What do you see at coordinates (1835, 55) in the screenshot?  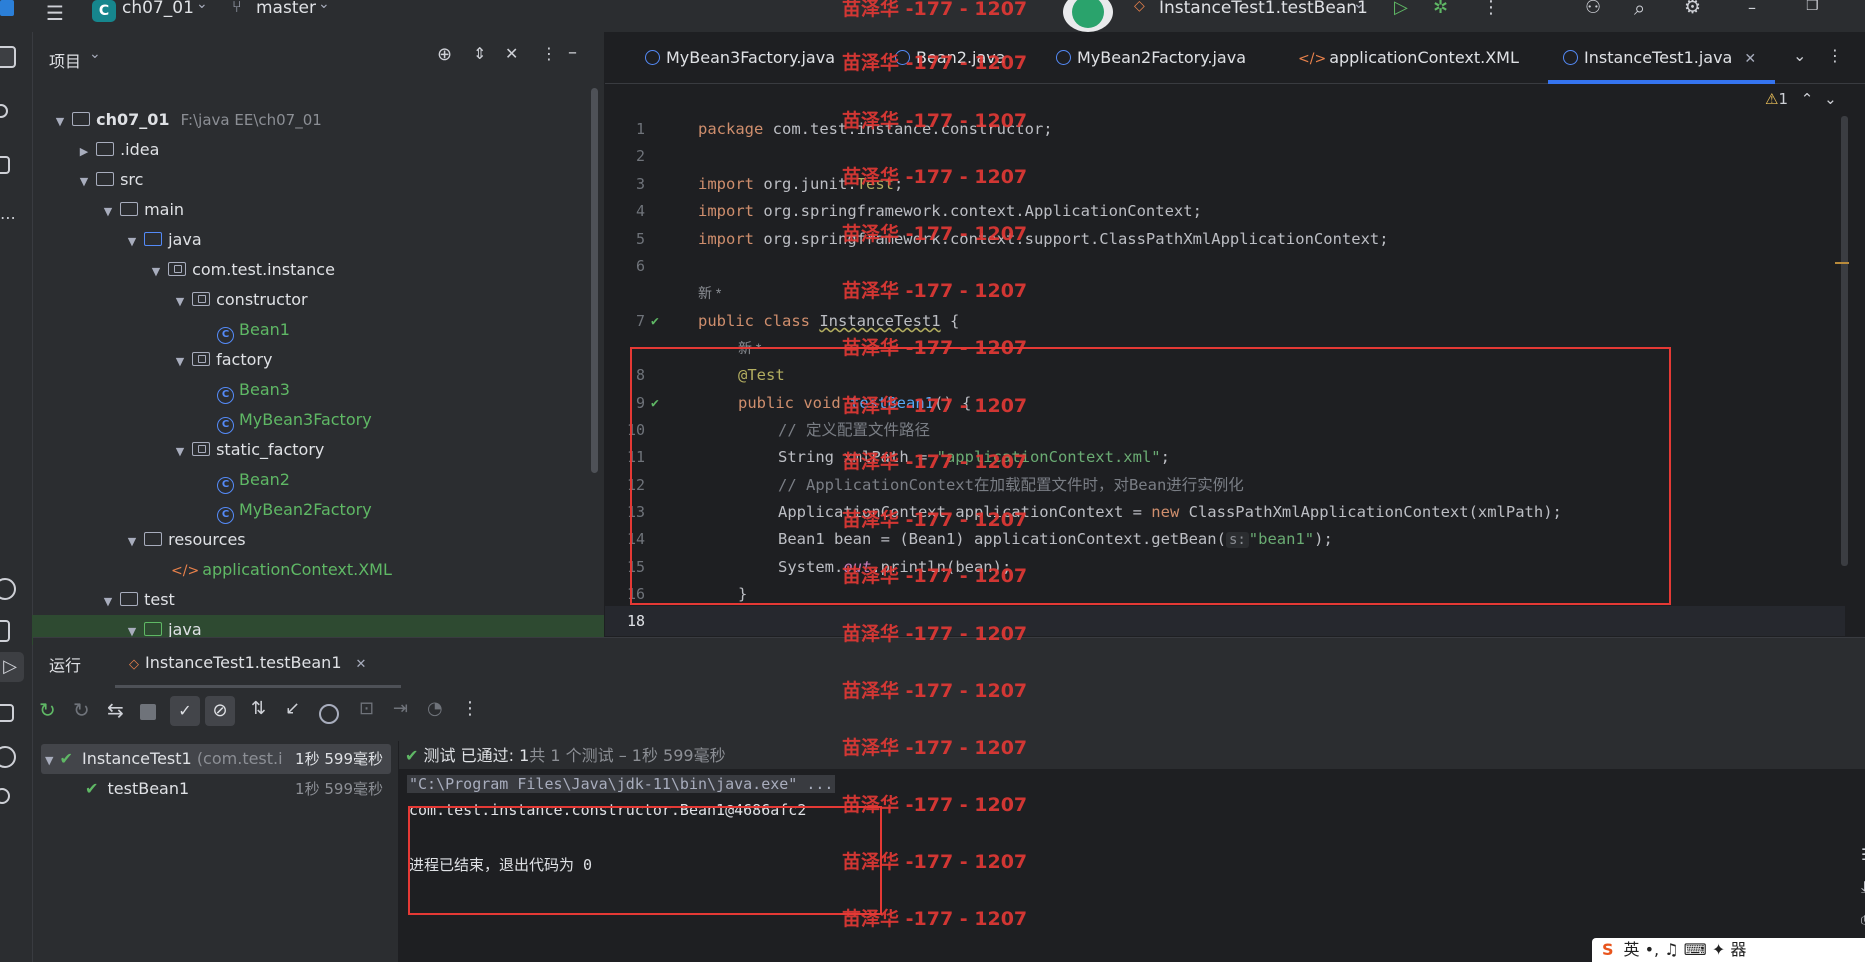 I see `tab-options-icon: ⋮` at bounding box center [1835, 55].